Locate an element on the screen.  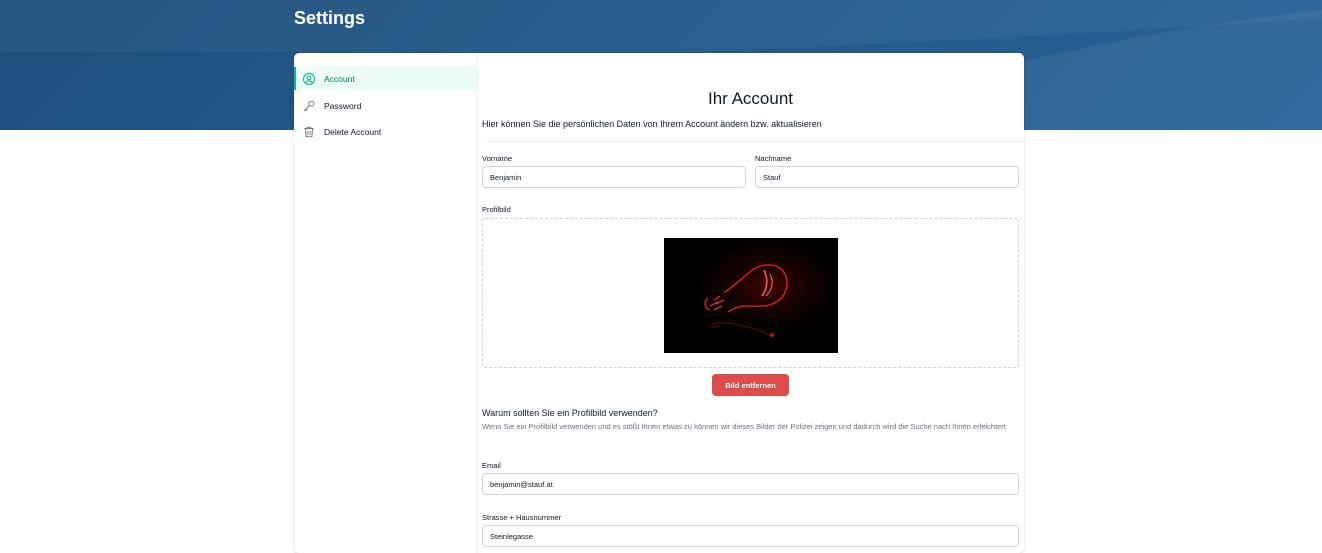
firstname-input: Benjamin is located at coordinates (614, 177).